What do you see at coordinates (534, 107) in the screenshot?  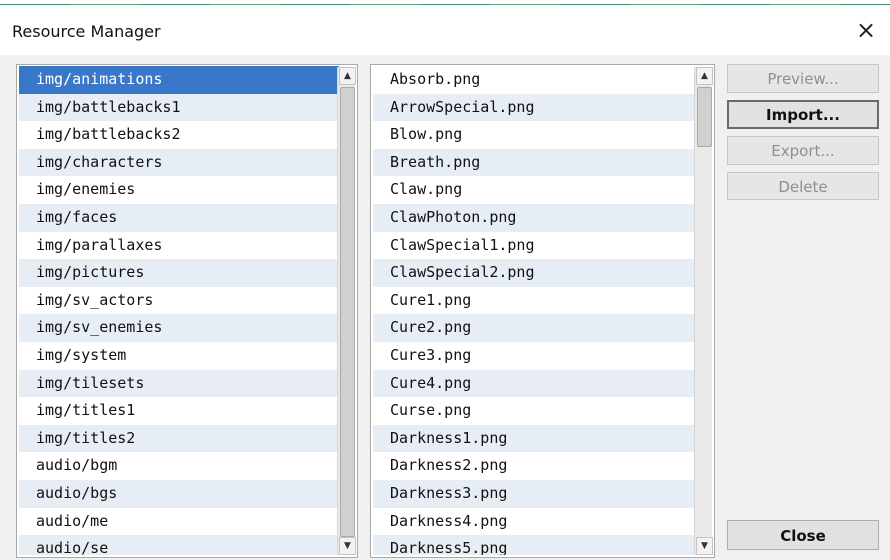 I see `file-list-item: ArrowSpecial.png` at bounding box center [534, 107].